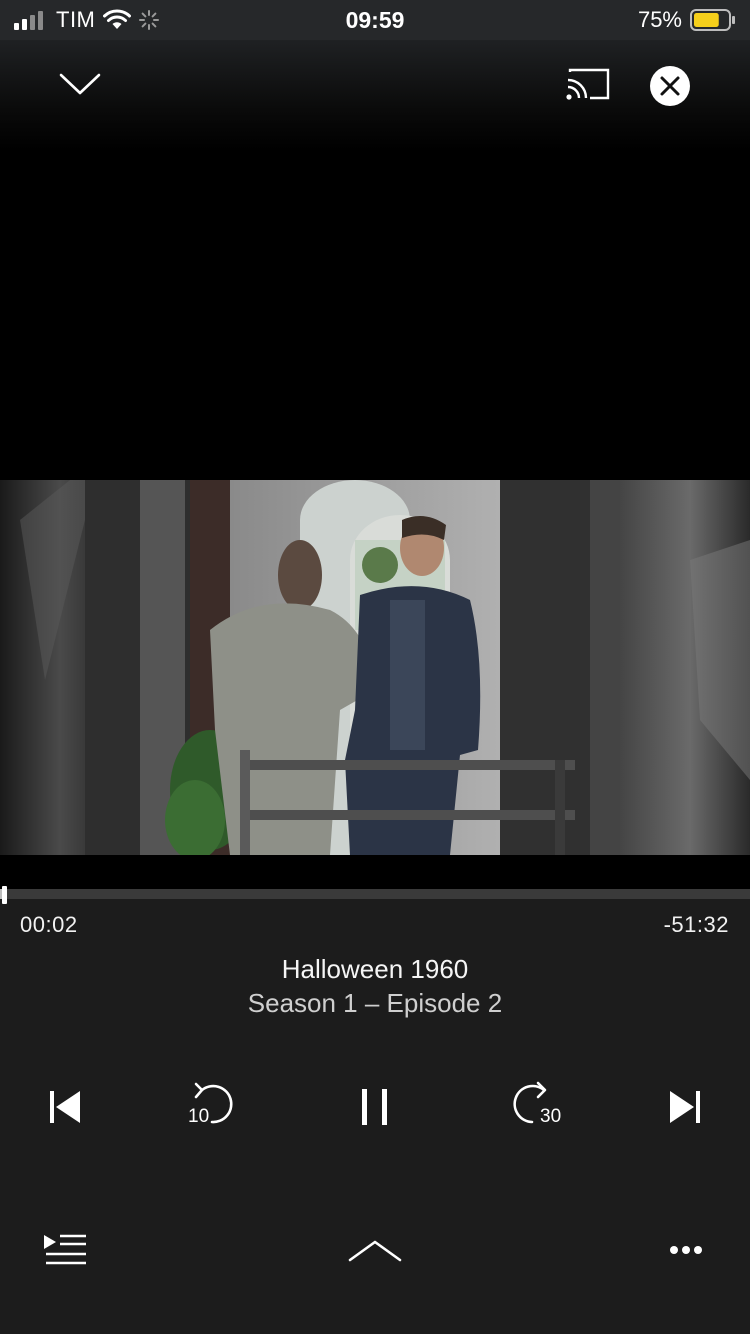 The image size is (750, 1334). I want to click on pause-button, so click(375, 1107).